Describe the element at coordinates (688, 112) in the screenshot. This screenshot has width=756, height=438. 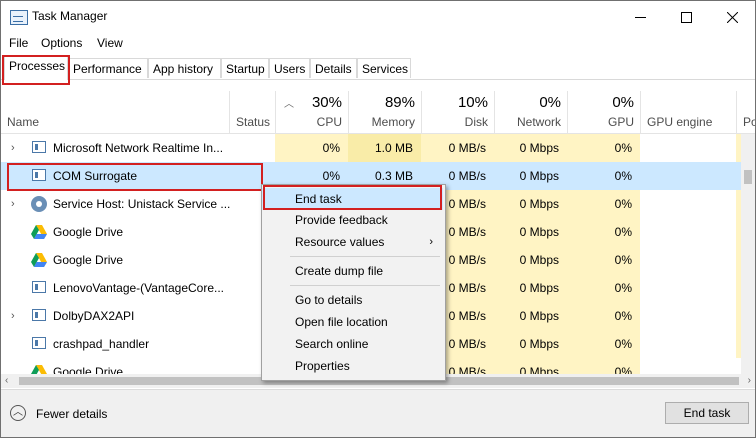
I see `column-gpu-engine: GPU engine` at that location.